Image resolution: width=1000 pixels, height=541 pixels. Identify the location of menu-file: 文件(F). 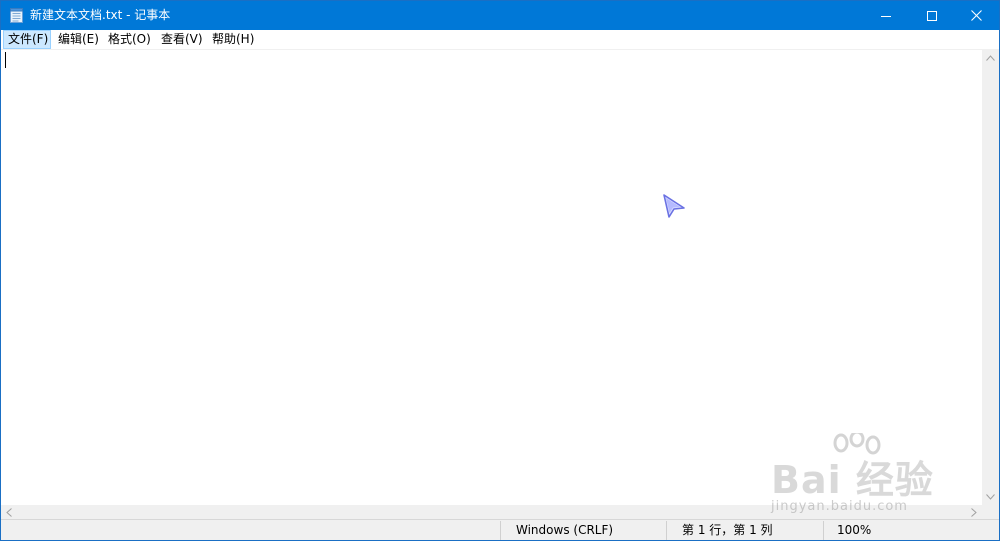
(27, 39).